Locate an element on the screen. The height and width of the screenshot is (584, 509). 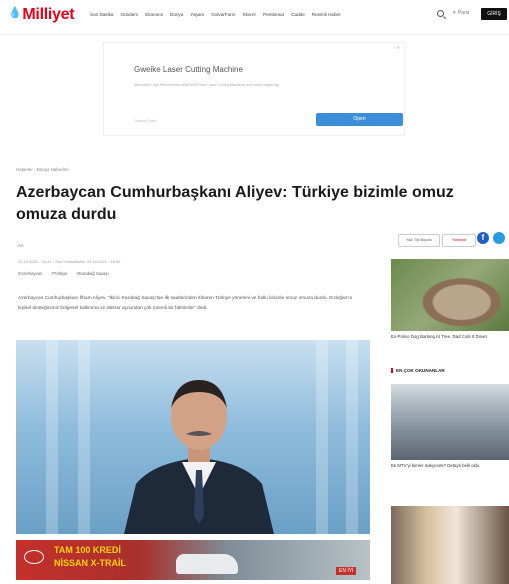
article-dates: 10.10.2021 - 16:41 - Son Güncelleme is located at coordinates (69, 261).